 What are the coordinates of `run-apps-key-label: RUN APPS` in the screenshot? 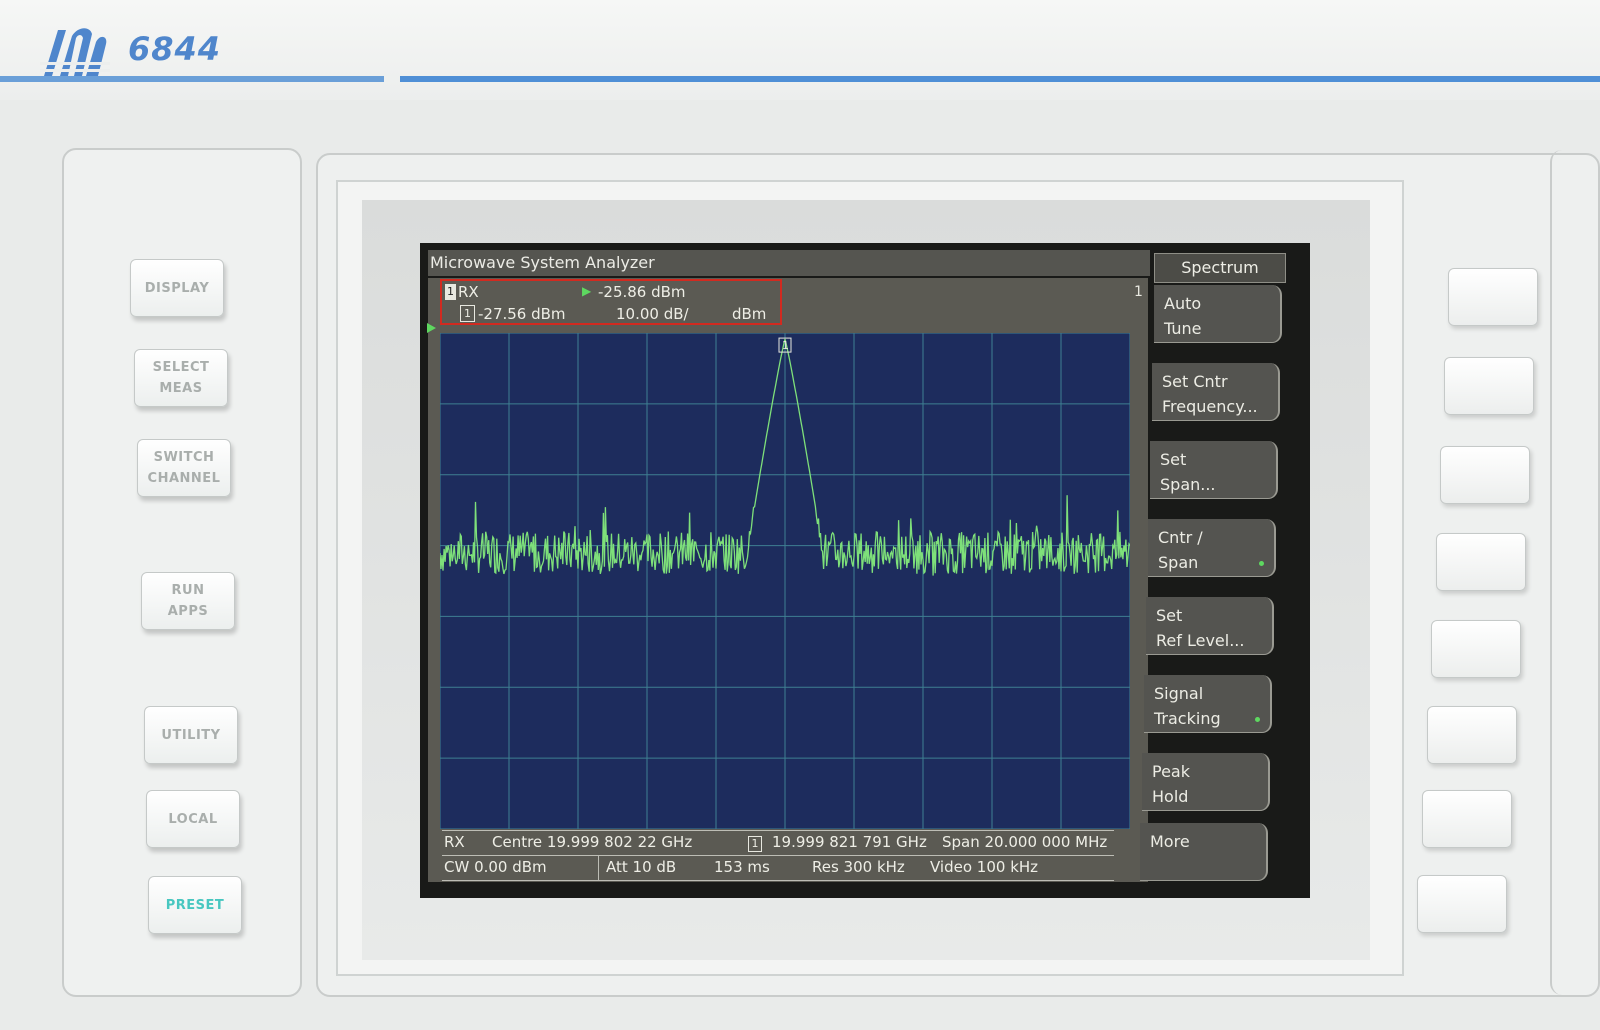 It's located at (188, 601).